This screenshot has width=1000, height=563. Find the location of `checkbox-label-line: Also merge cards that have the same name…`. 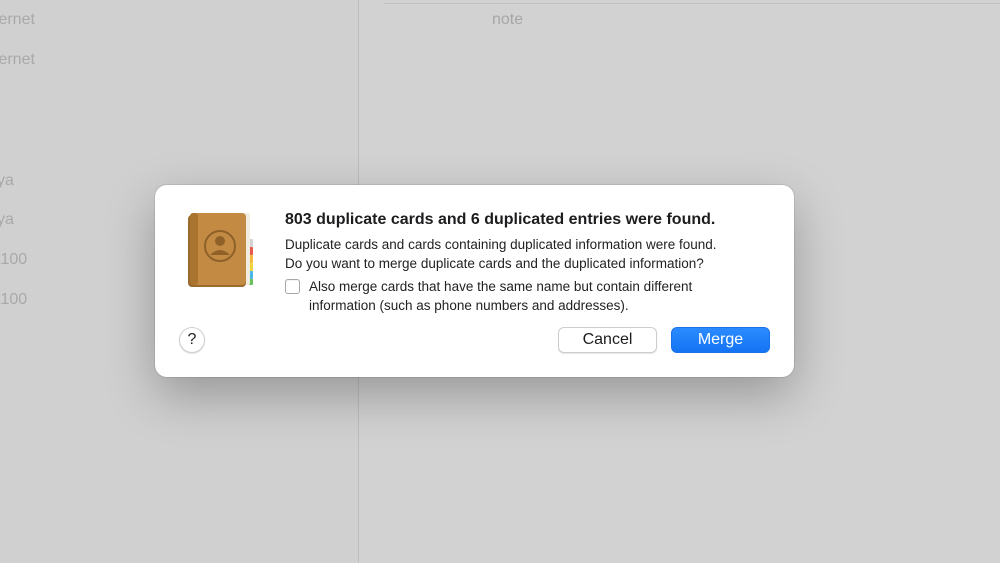

checkbox-label-line: Also merge cards that have the same name… is located at coordinates (500, 287).